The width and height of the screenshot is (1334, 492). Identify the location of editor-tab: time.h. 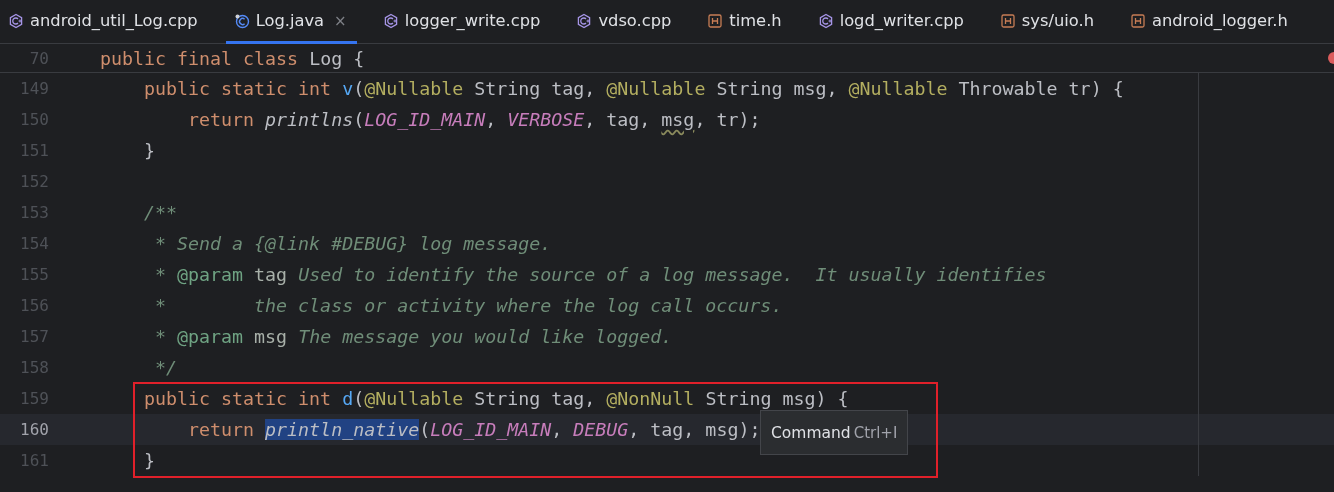
(745, 22).